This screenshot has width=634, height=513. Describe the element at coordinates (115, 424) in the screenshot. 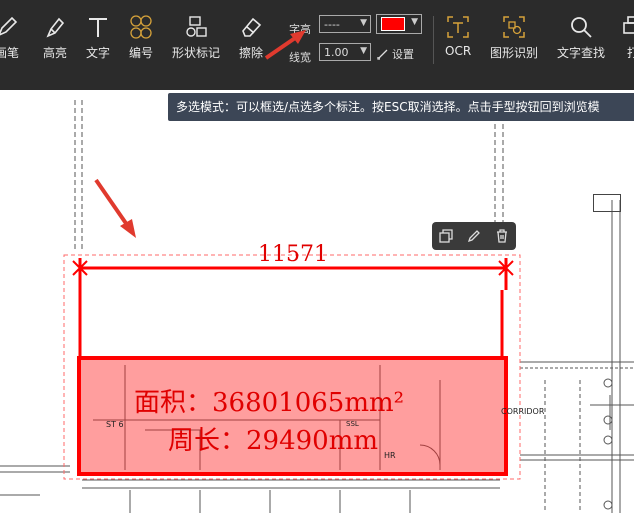

I see `room-label-st6: ST 6` at that location.